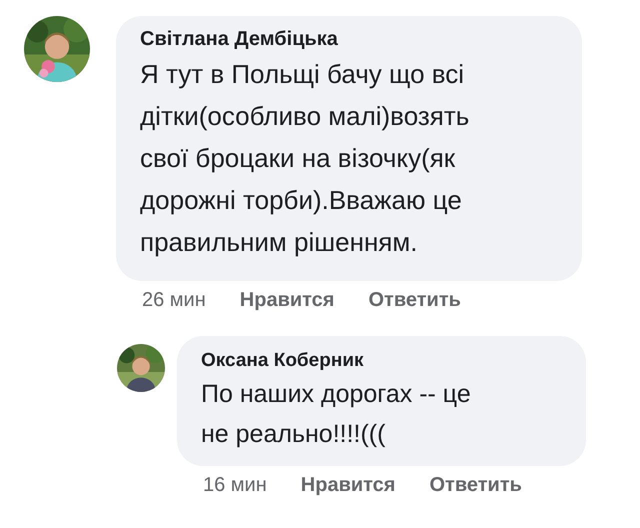  What do you see at coordinates (283, 361) in the screenshot?
I see `author-name: Оксана Коберник` at bounding box center [283, 361].